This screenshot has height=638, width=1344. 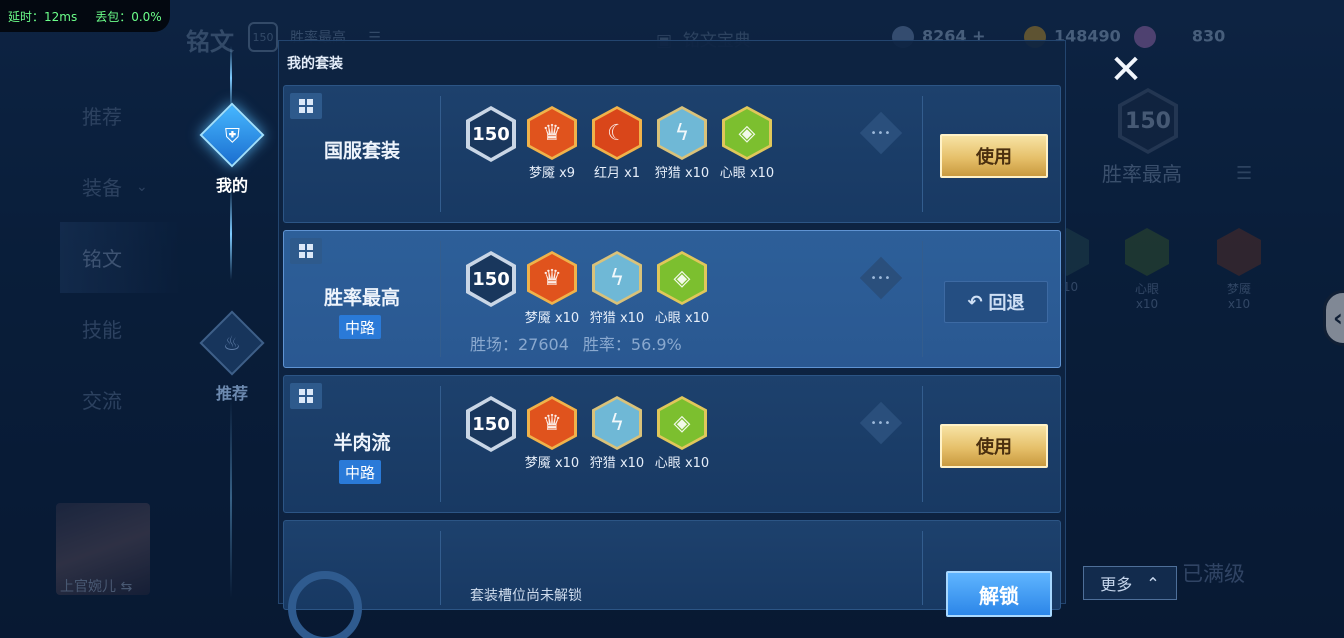 What do you see at coordinates (128, 16) in the screenshot?
I see `packet-loss-readout: 丢包：0.0%` at bounding box center [128, 16].